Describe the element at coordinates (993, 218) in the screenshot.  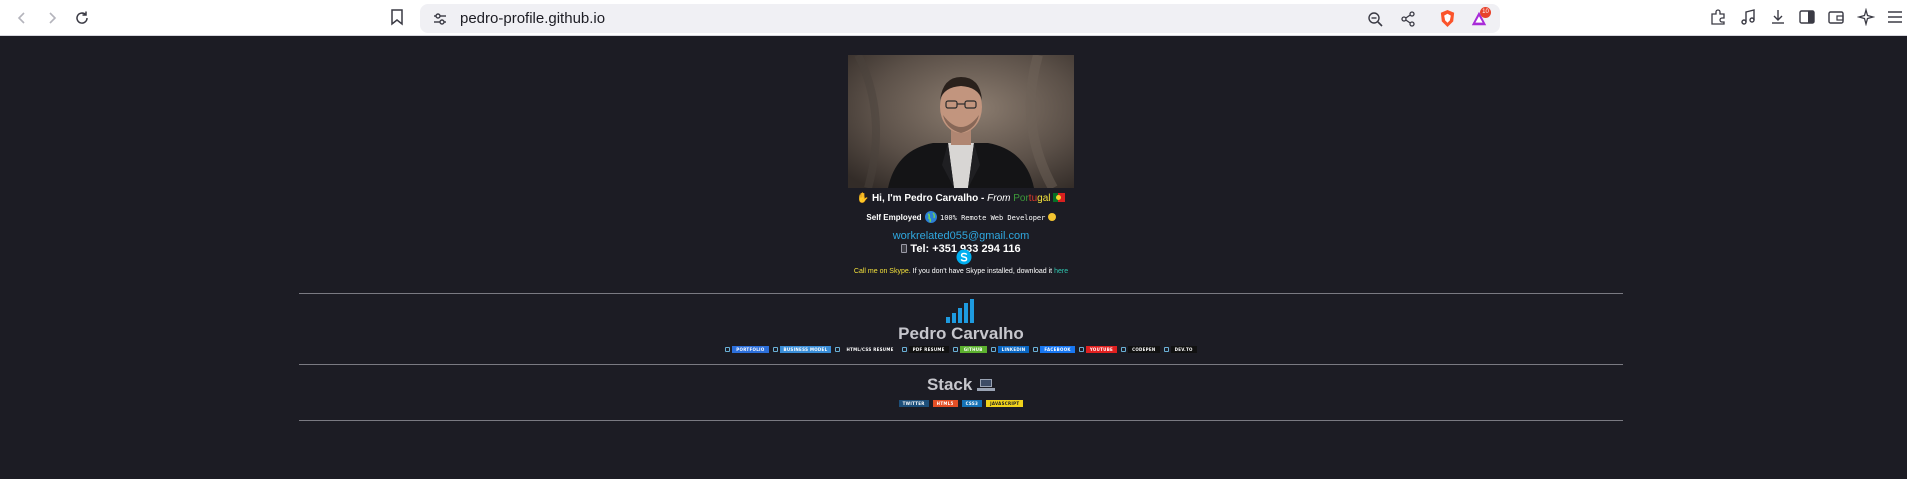
I see `remote-text: 100% Remote Web Developer` at that location.